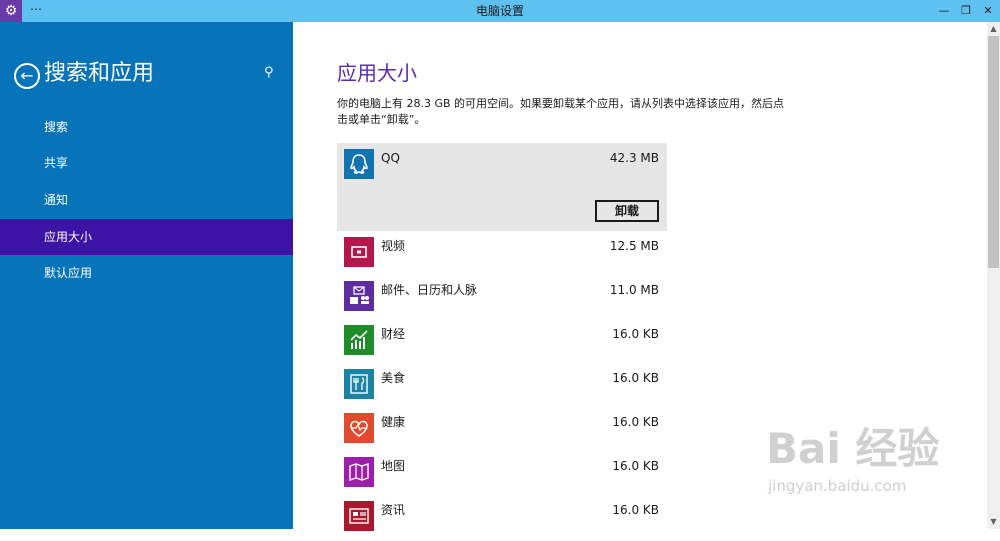 The image size is (1000, 541). Describe the element at coordinates (393, 510) in the screenshot. I see `app-name: 资讯` at that location.